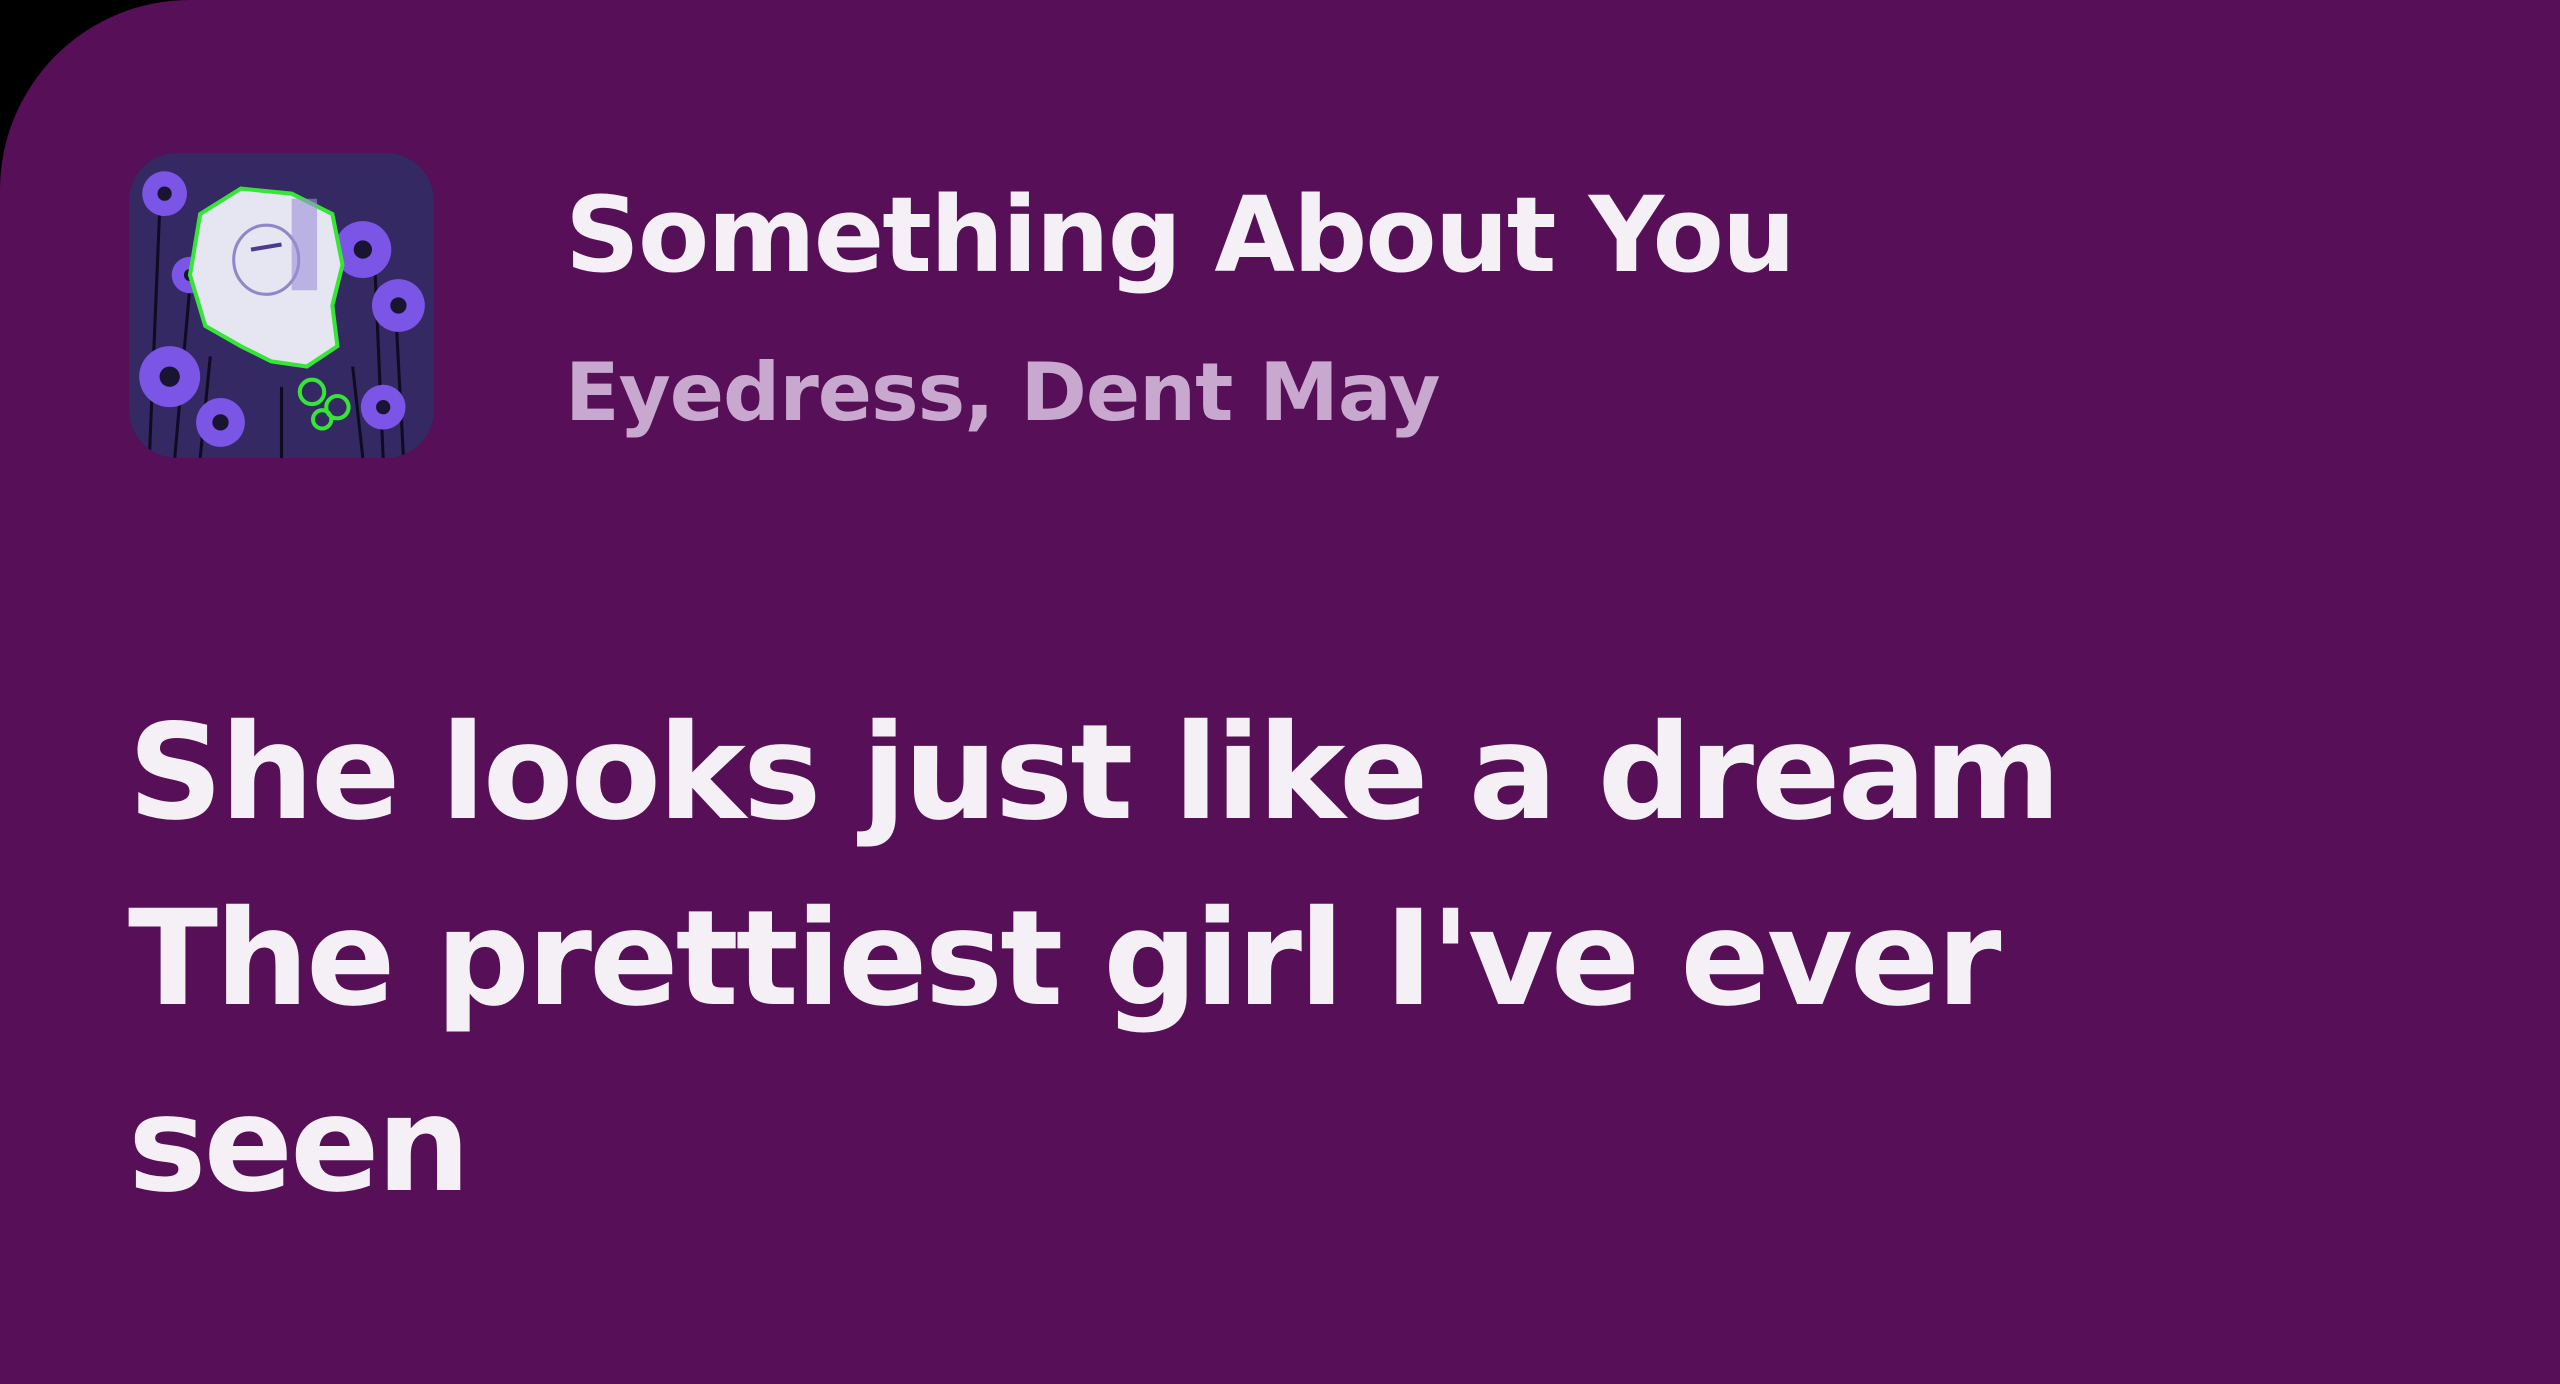 The height and width of the screenshot is (1384, 2560). I want to click on album-cover-image, so click(281, 305).